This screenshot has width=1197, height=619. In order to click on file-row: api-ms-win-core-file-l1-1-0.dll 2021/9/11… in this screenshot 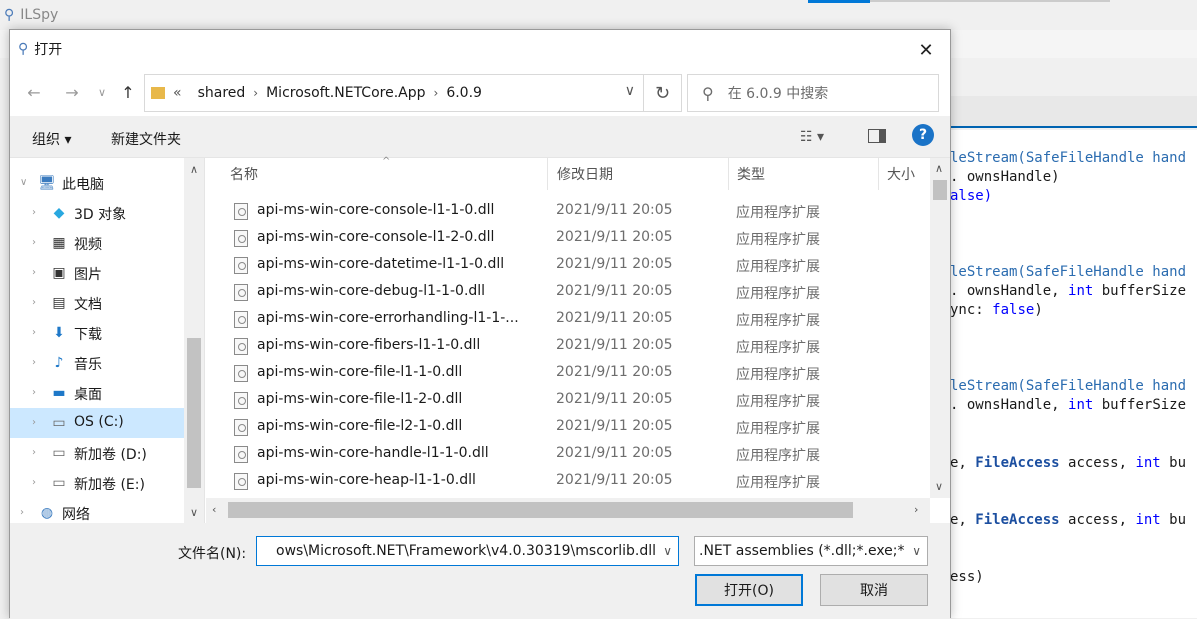, I will do `click(568, 373)`.